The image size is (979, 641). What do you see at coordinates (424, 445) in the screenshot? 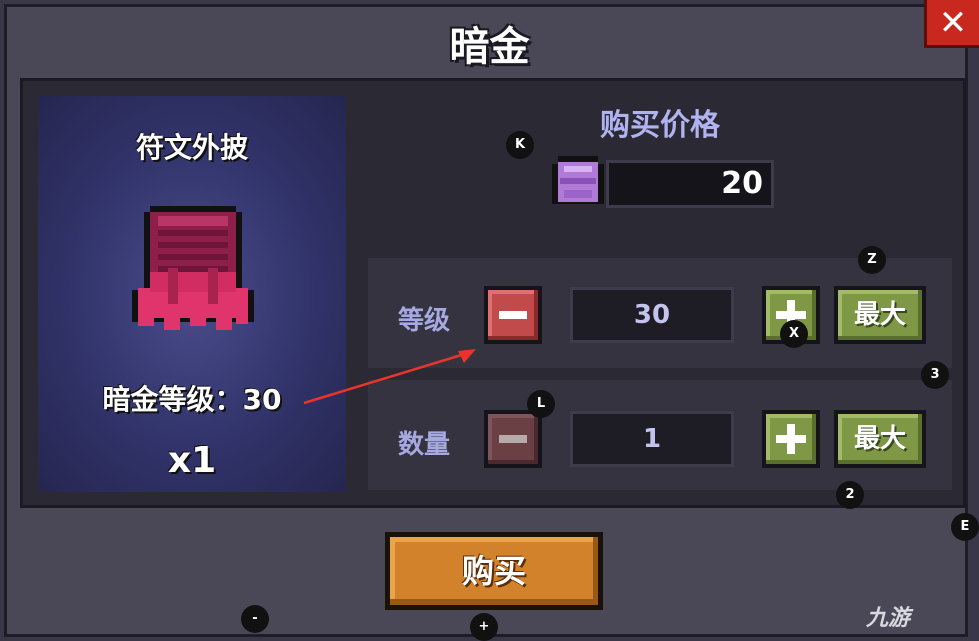
I see `quantity-label: 数量` at bounding box center [424, 445].